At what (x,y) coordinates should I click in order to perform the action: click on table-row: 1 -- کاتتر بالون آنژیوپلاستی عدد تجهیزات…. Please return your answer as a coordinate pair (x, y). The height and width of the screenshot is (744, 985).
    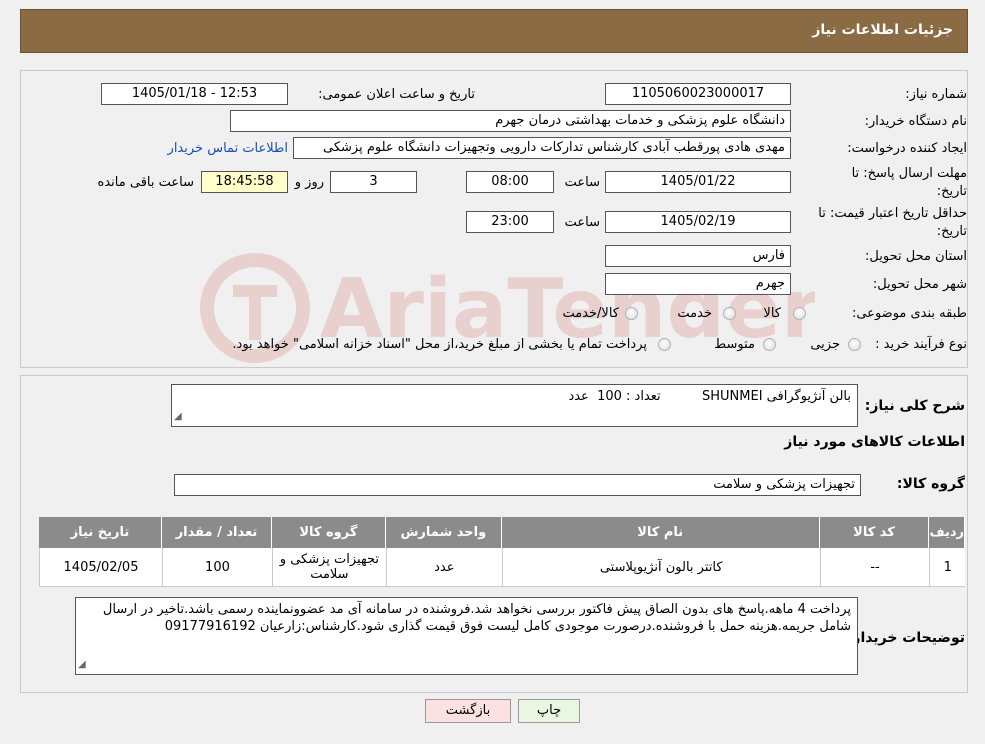
    Looking at the image, I should click on (502, 567).